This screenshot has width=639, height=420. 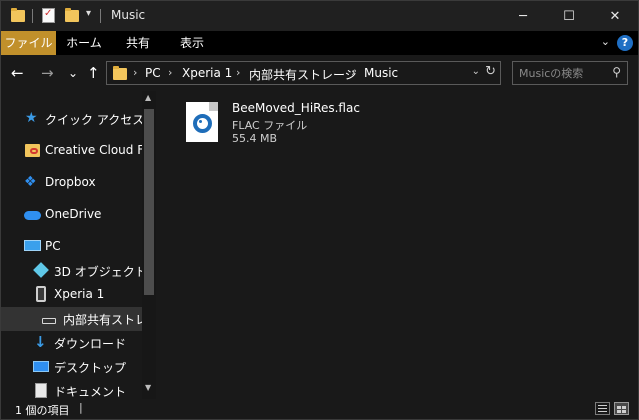 What do you see at coordinates (72, 183) in the screenshot?
I see `nav-item-dropbox: ❖ Dropbox` at bounding box center [72, 183].